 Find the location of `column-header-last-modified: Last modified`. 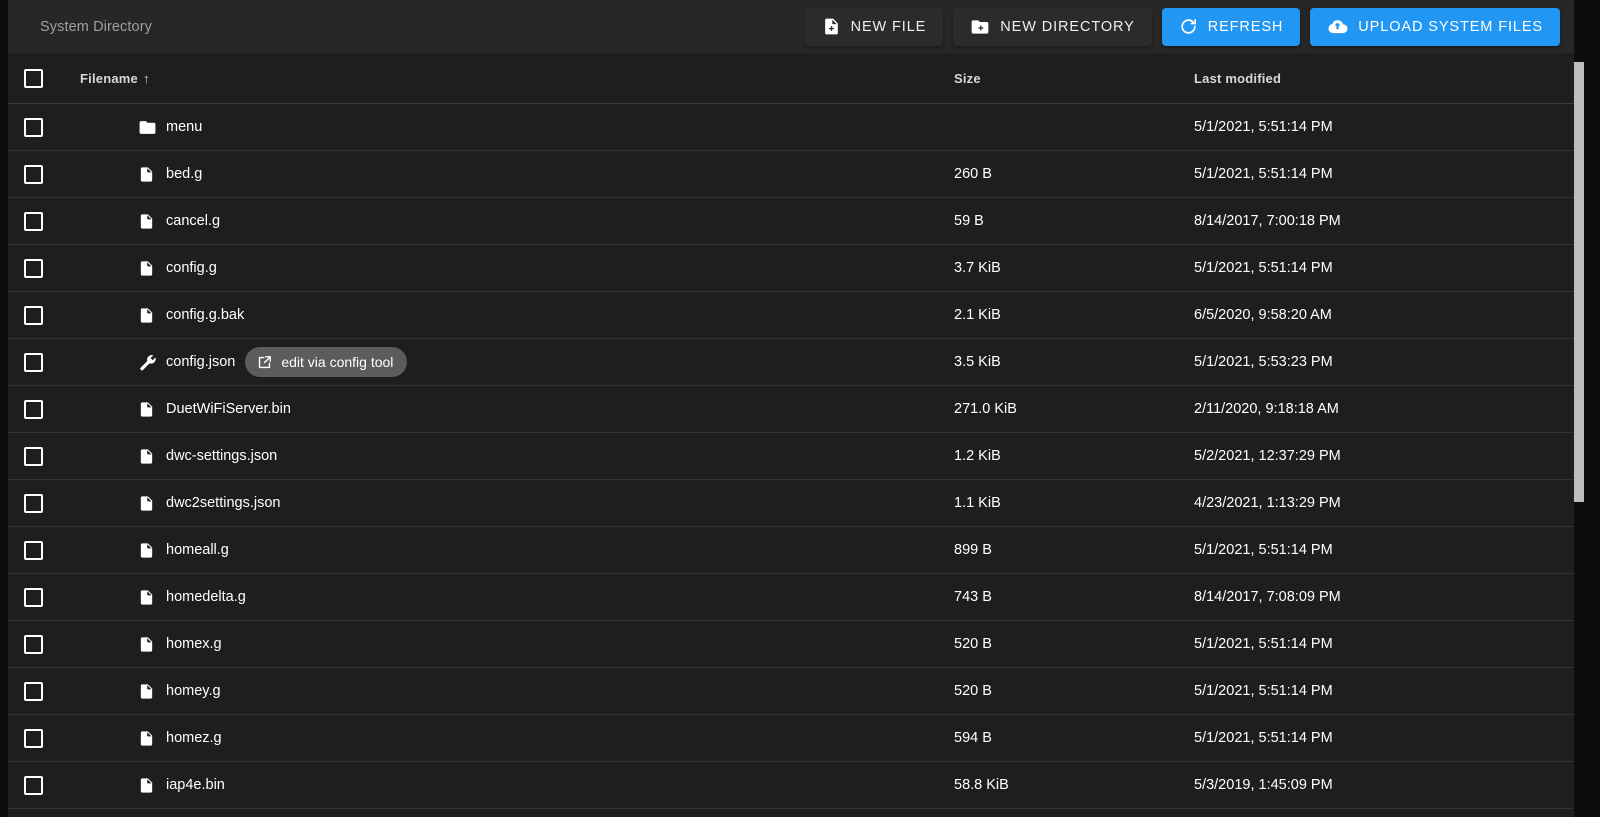

column-header-last-modified: Last modified is located at coordinates (1389, 78).